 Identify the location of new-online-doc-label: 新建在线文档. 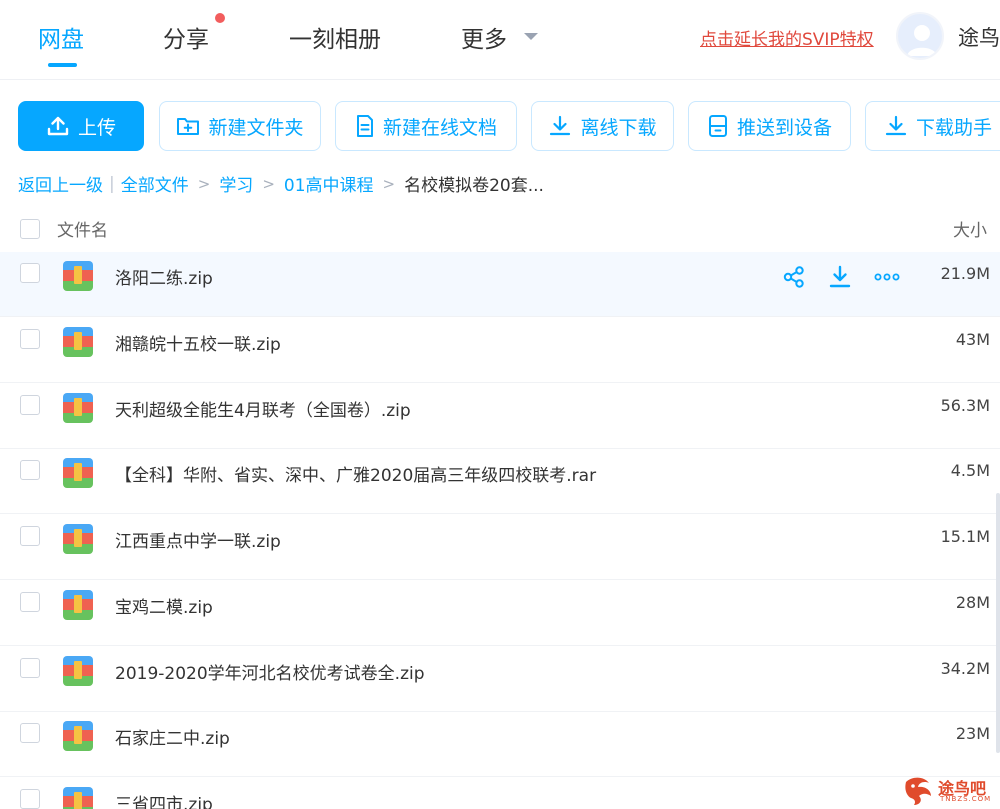
(439, 127).